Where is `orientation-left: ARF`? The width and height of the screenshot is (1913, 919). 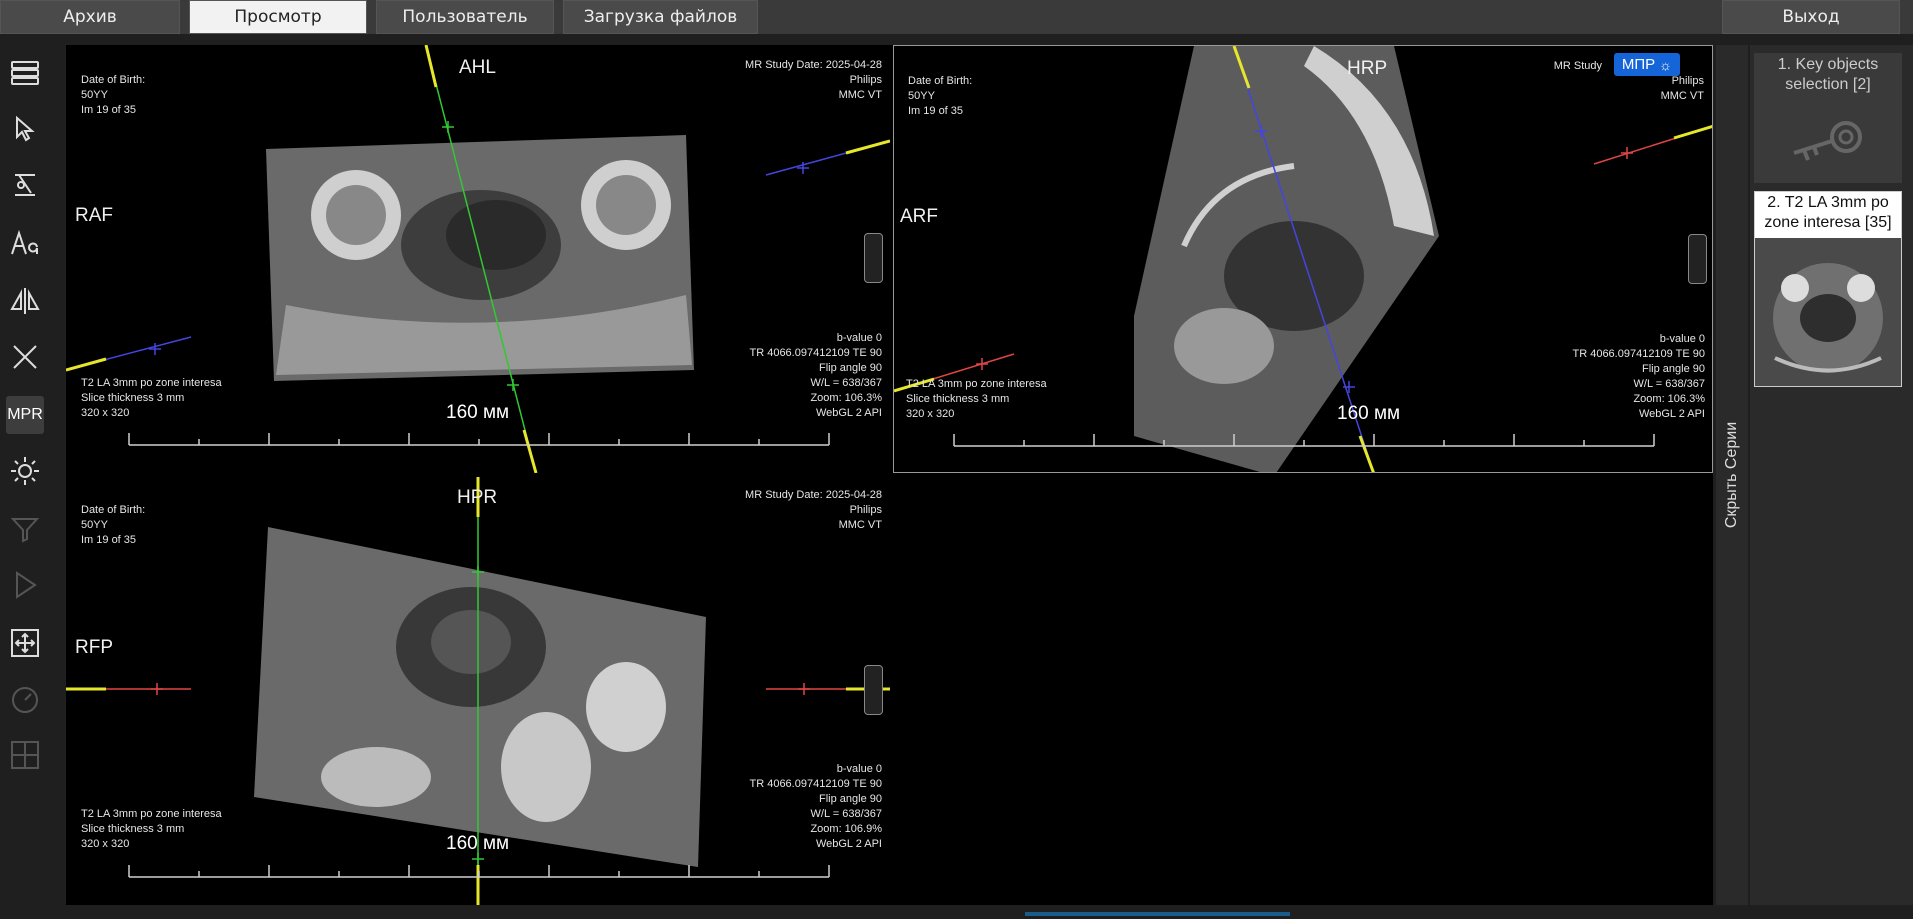
orientation-left: ARF is located at coordinates (919, 216).